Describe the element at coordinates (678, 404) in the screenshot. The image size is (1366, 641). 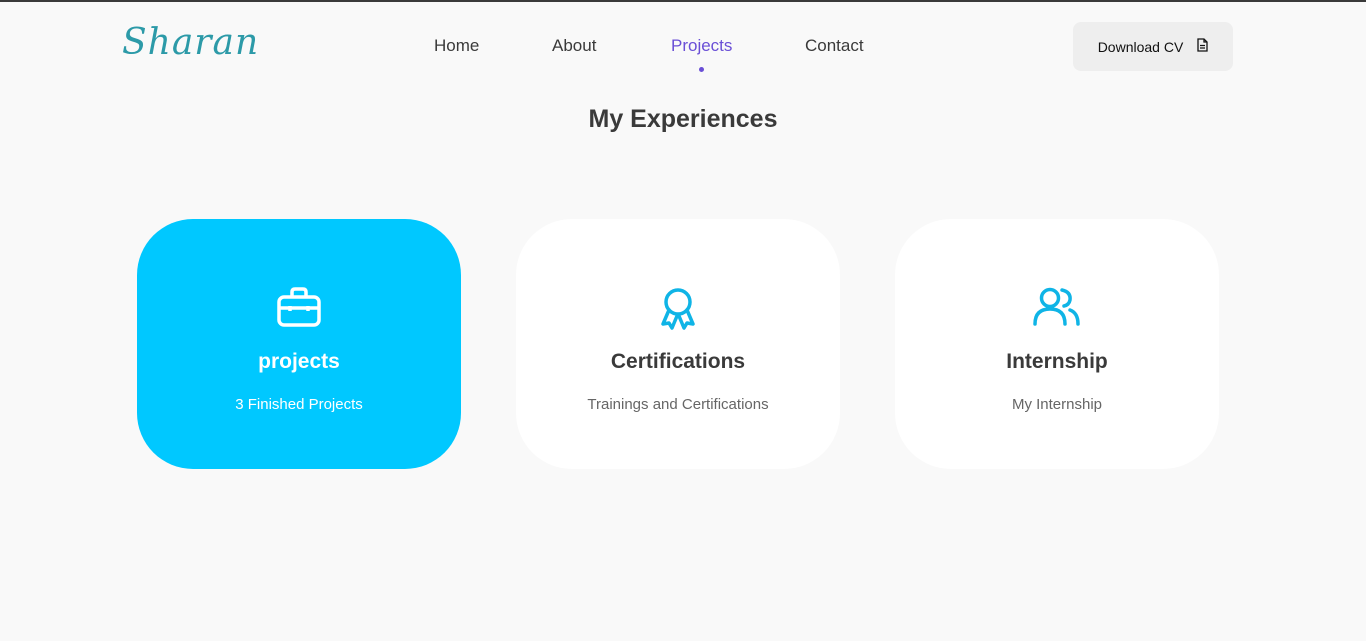
I see `card-subtitle: Trainings and Certifications` at that location.